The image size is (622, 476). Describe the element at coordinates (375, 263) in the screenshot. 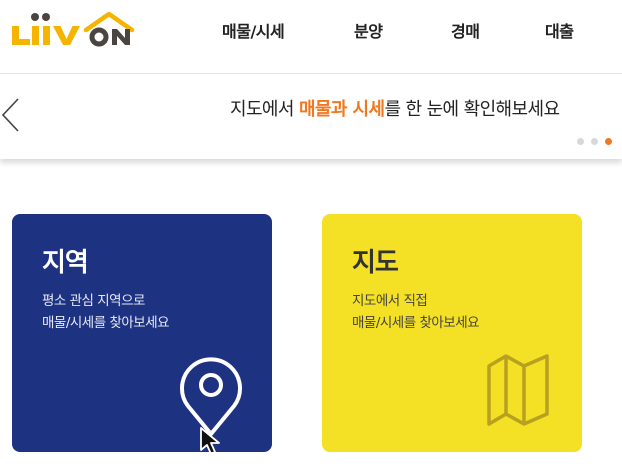

I see `map-card-title: 지도` at that location.